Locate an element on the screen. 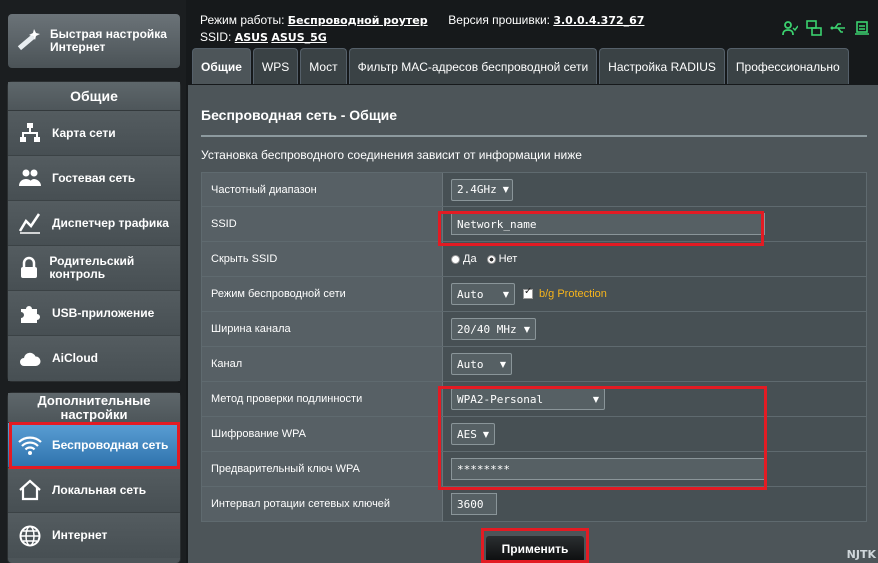 The height and width of the screenshot is (563, 878). auth-method-value: WPA2-Personal is located at coordinates (500, 399).